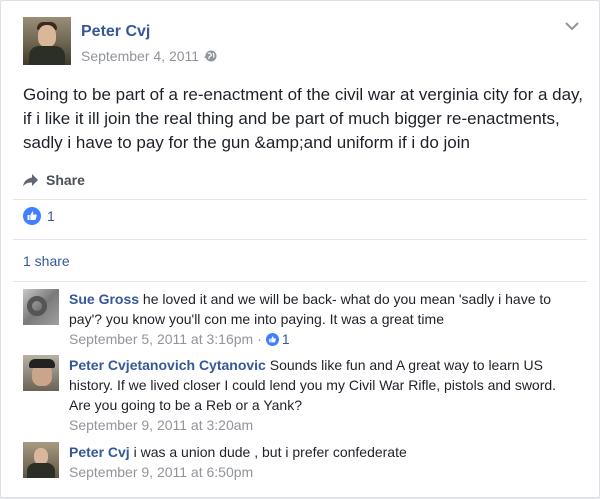  What do you see at coordinates (32, 216) in the screenshot?
I see `like-icon` at bounding box center [32, 216].